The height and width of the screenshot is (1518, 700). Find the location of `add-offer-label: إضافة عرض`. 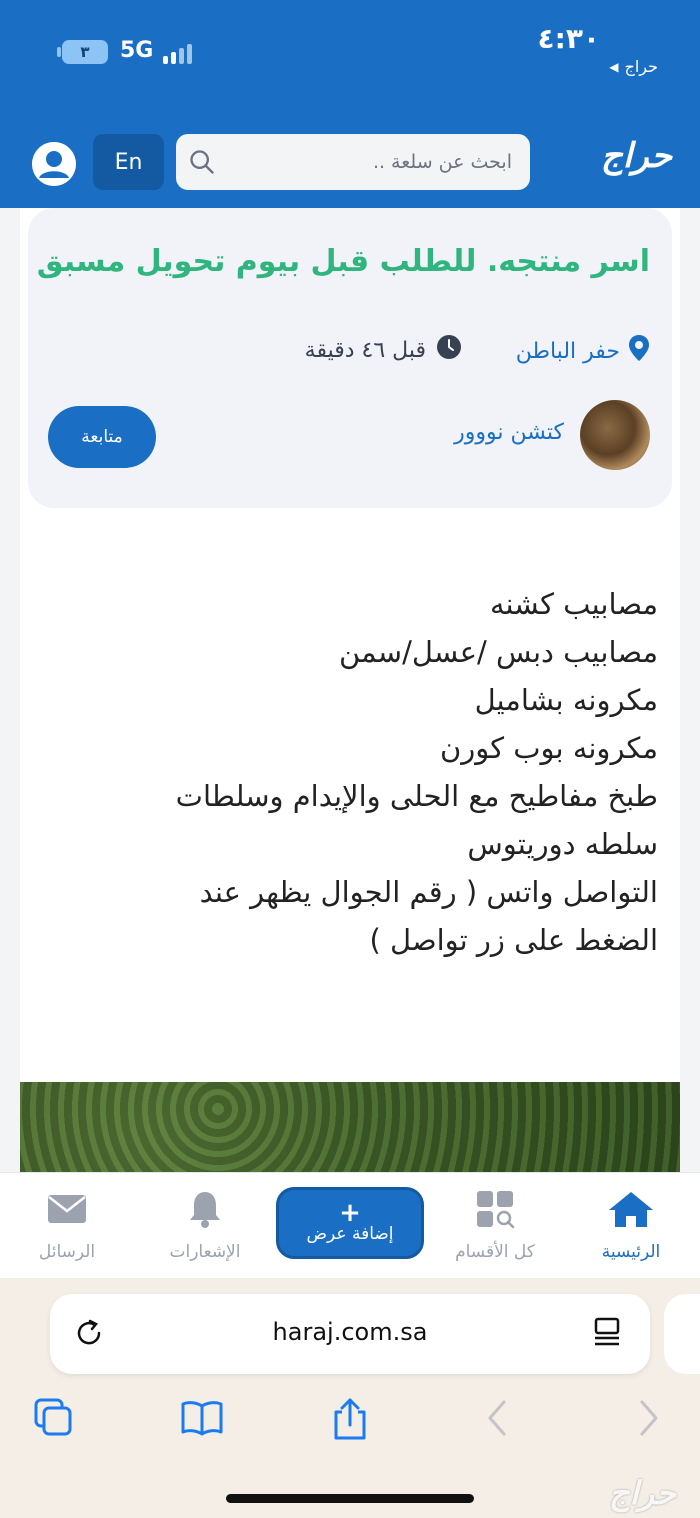

add-offer-label: إضافة عرض is located at coordinates (350, 1234).